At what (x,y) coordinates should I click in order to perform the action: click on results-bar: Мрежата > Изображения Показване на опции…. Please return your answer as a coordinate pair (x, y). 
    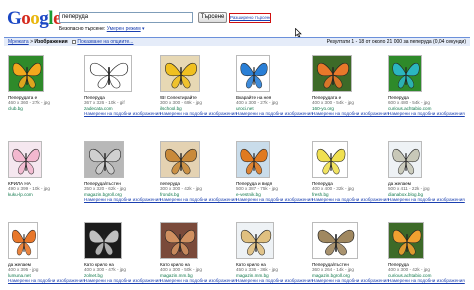
    Looking at the image, I should click on (237, 41).